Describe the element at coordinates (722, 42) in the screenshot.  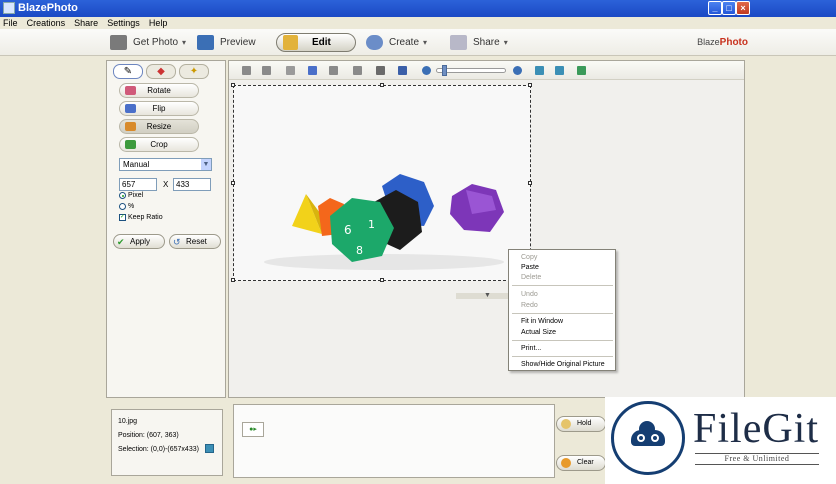
I see `brand-logo: BlazePhoto` at that location.